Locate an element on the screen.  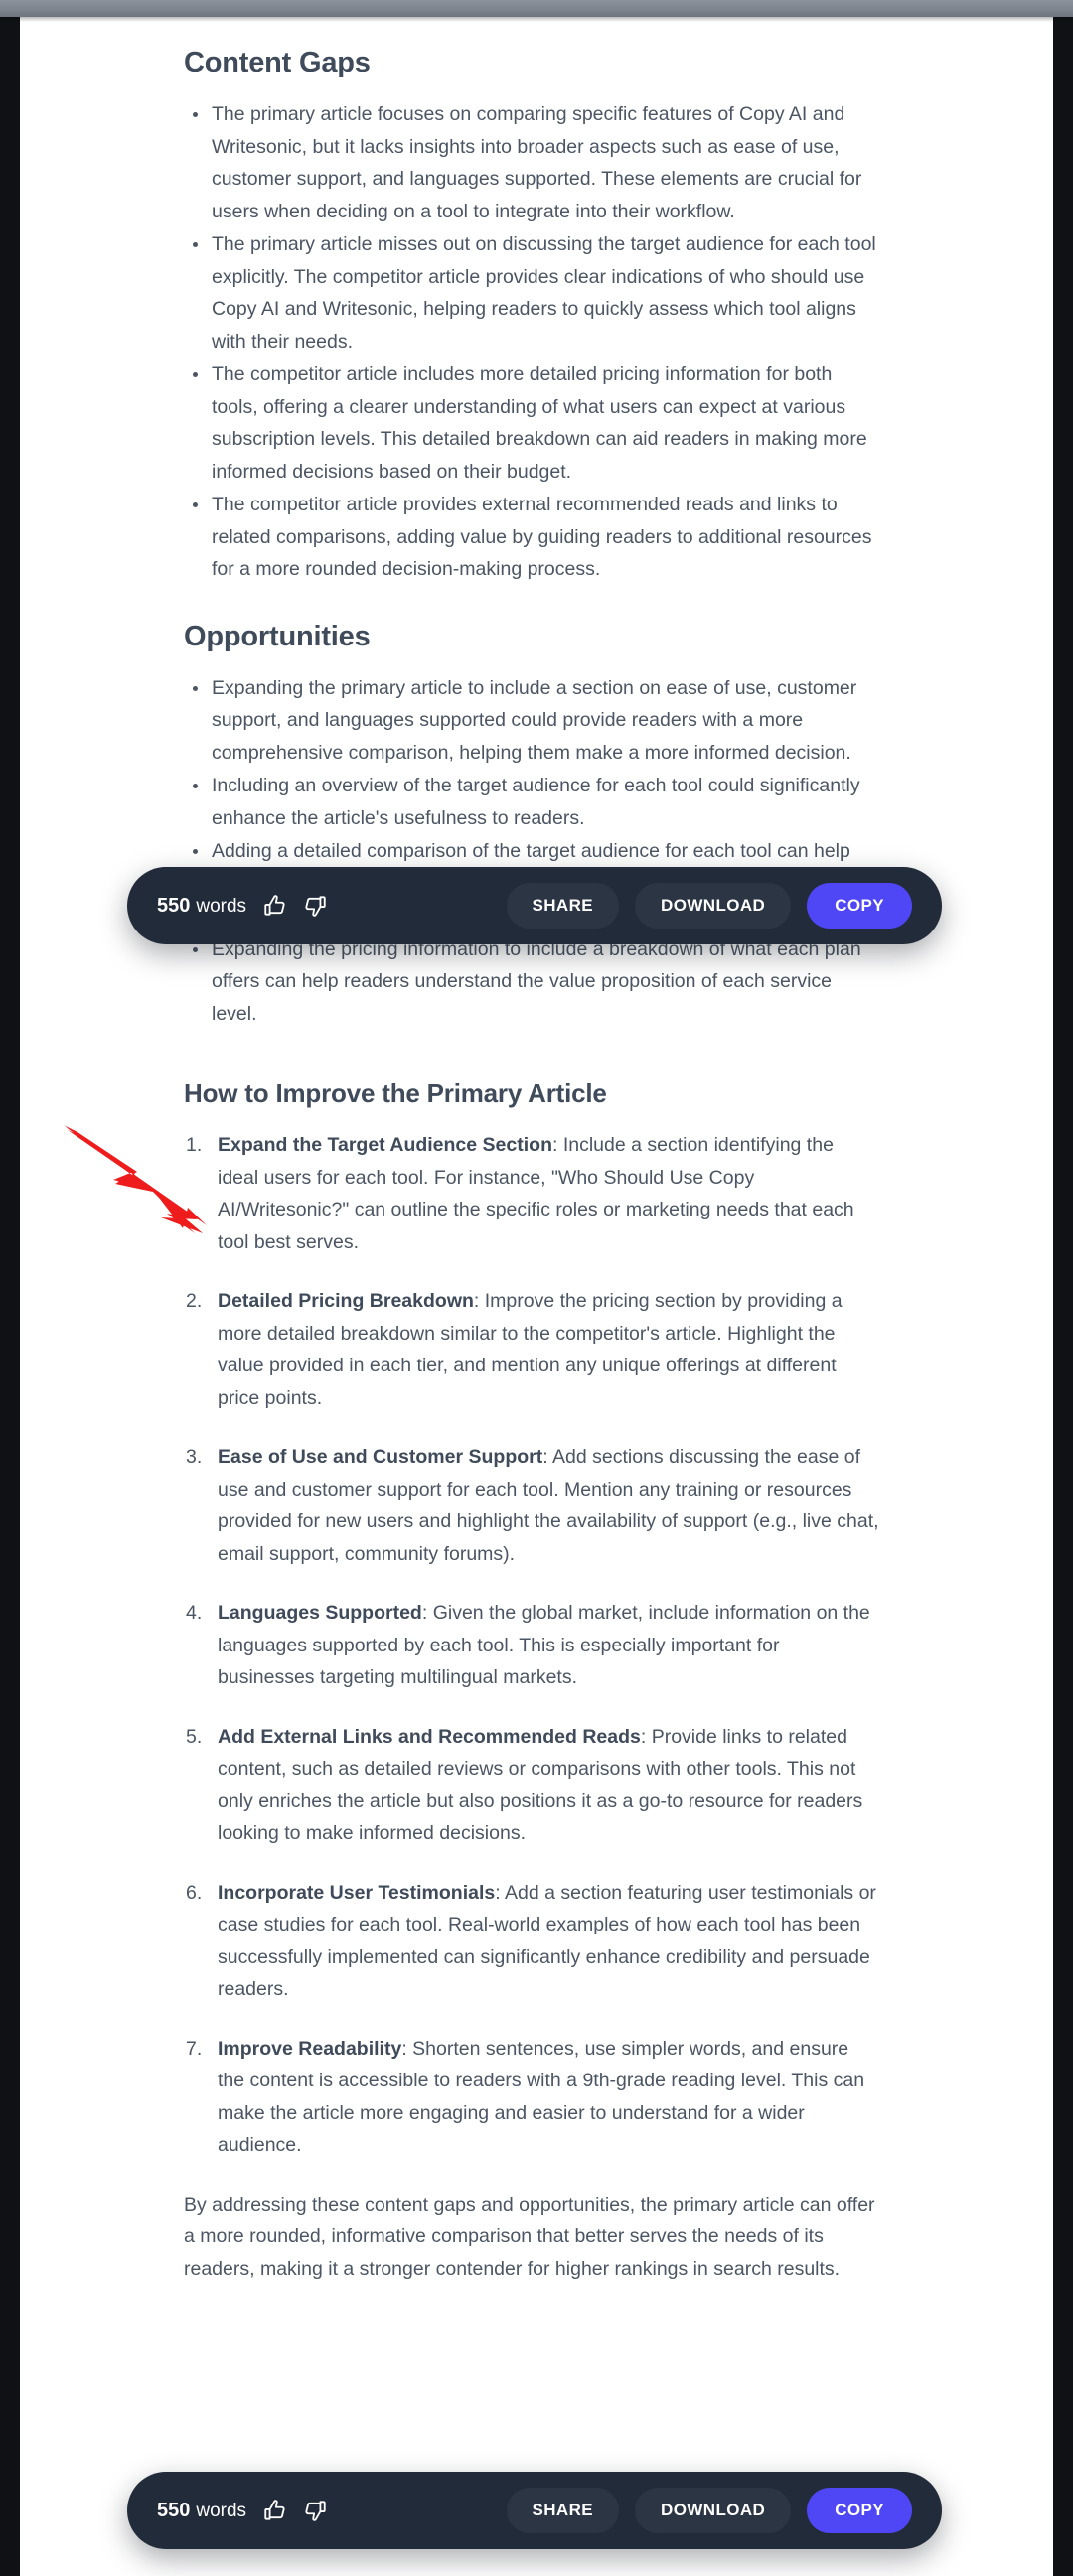
list-item-lead: Improve Readability is located at coordinates (310, 2048).